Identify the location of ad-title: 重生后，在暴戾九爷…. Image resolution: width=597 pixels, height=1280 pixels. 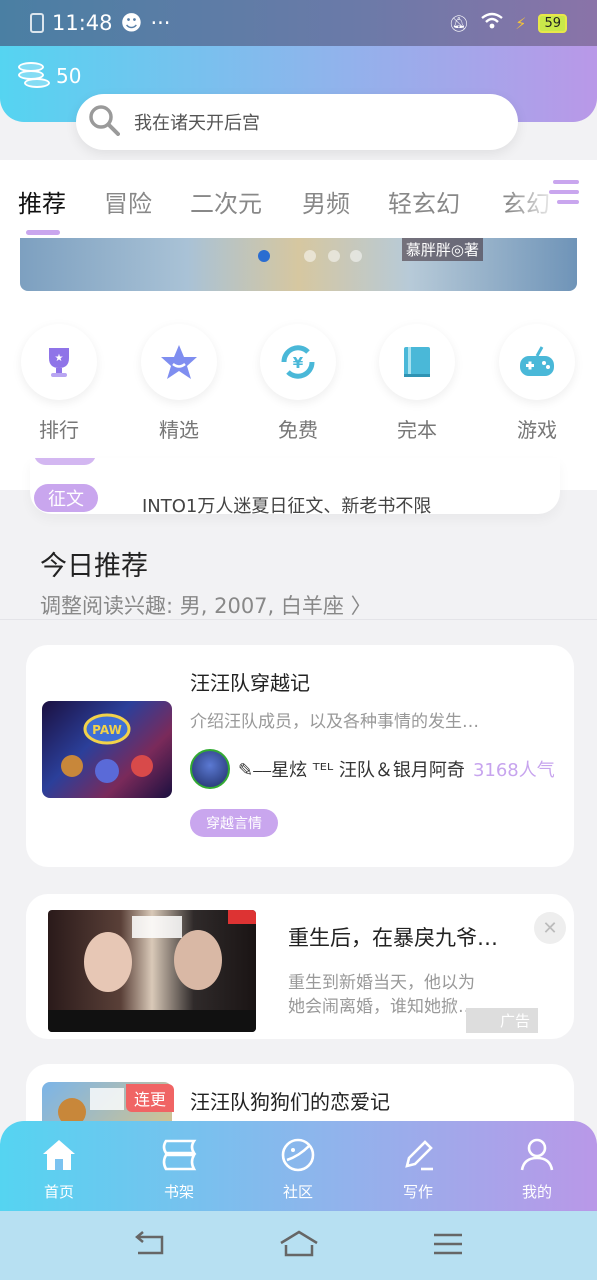
(393, 937).